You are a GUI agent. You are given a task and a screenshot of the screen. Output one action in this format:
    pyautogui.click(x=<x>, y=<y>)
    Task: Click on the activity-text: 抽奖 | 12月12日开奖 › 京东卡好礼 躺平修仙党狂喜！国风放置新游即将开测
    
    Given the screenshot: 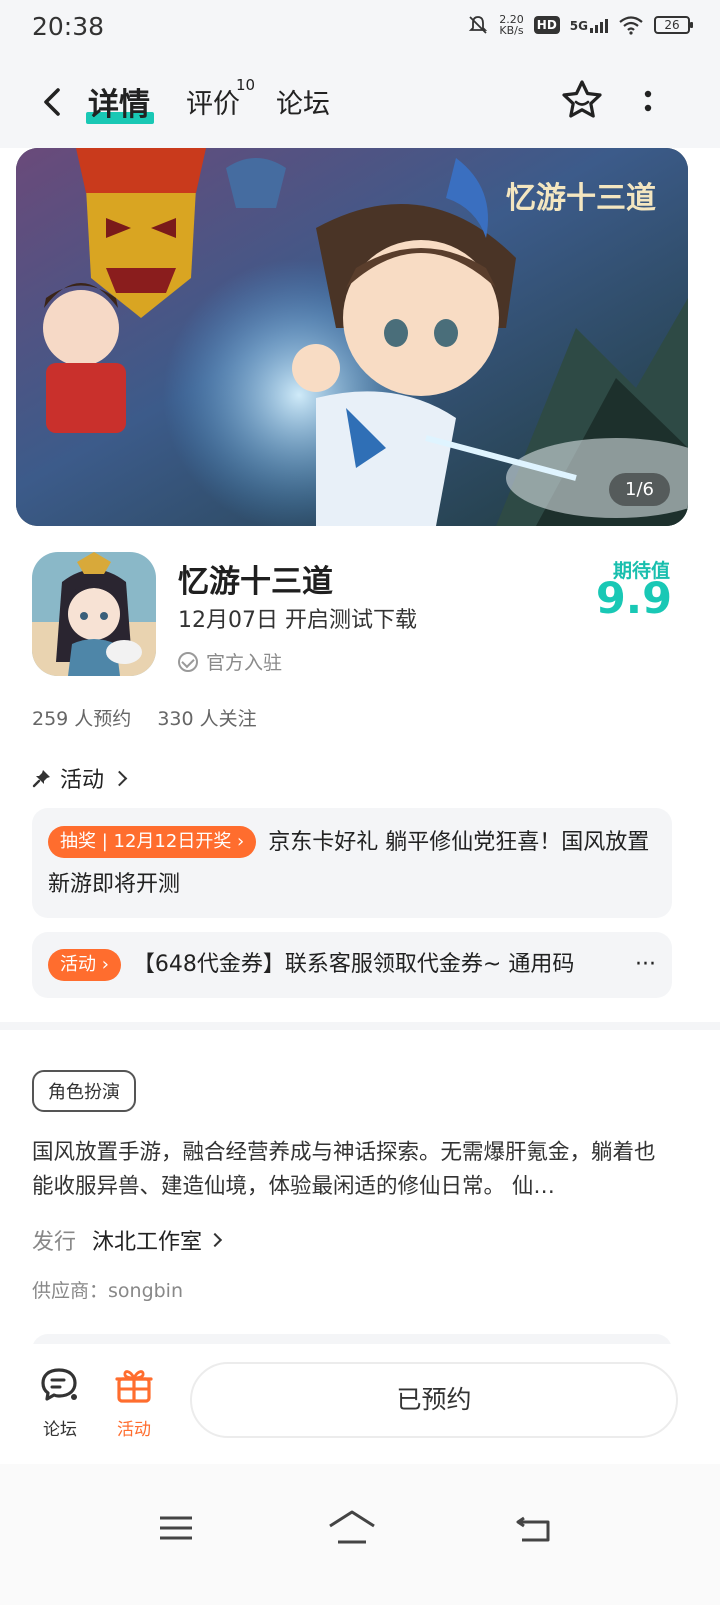 What is the action you would take?
    pyautogui.click(x=352, y=864)
    